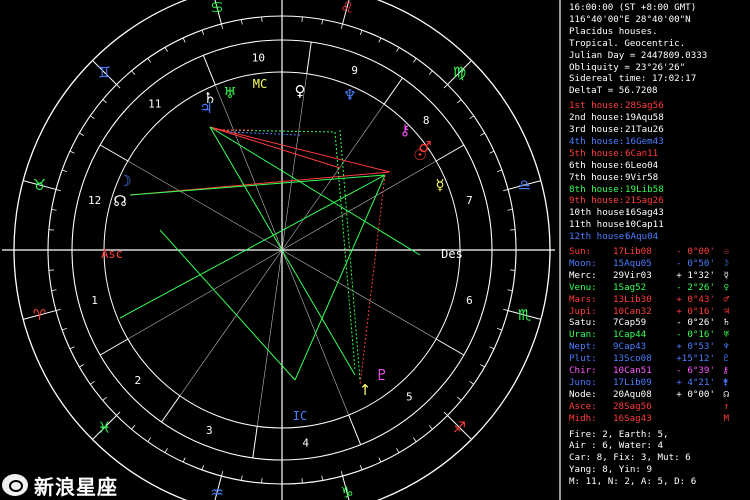  What do you see at coordinates (630, 458) in the screenshot?
I see `footer-line: Car: 8, Fix: 3, Mut: 6` at bounding box center [630, 458].